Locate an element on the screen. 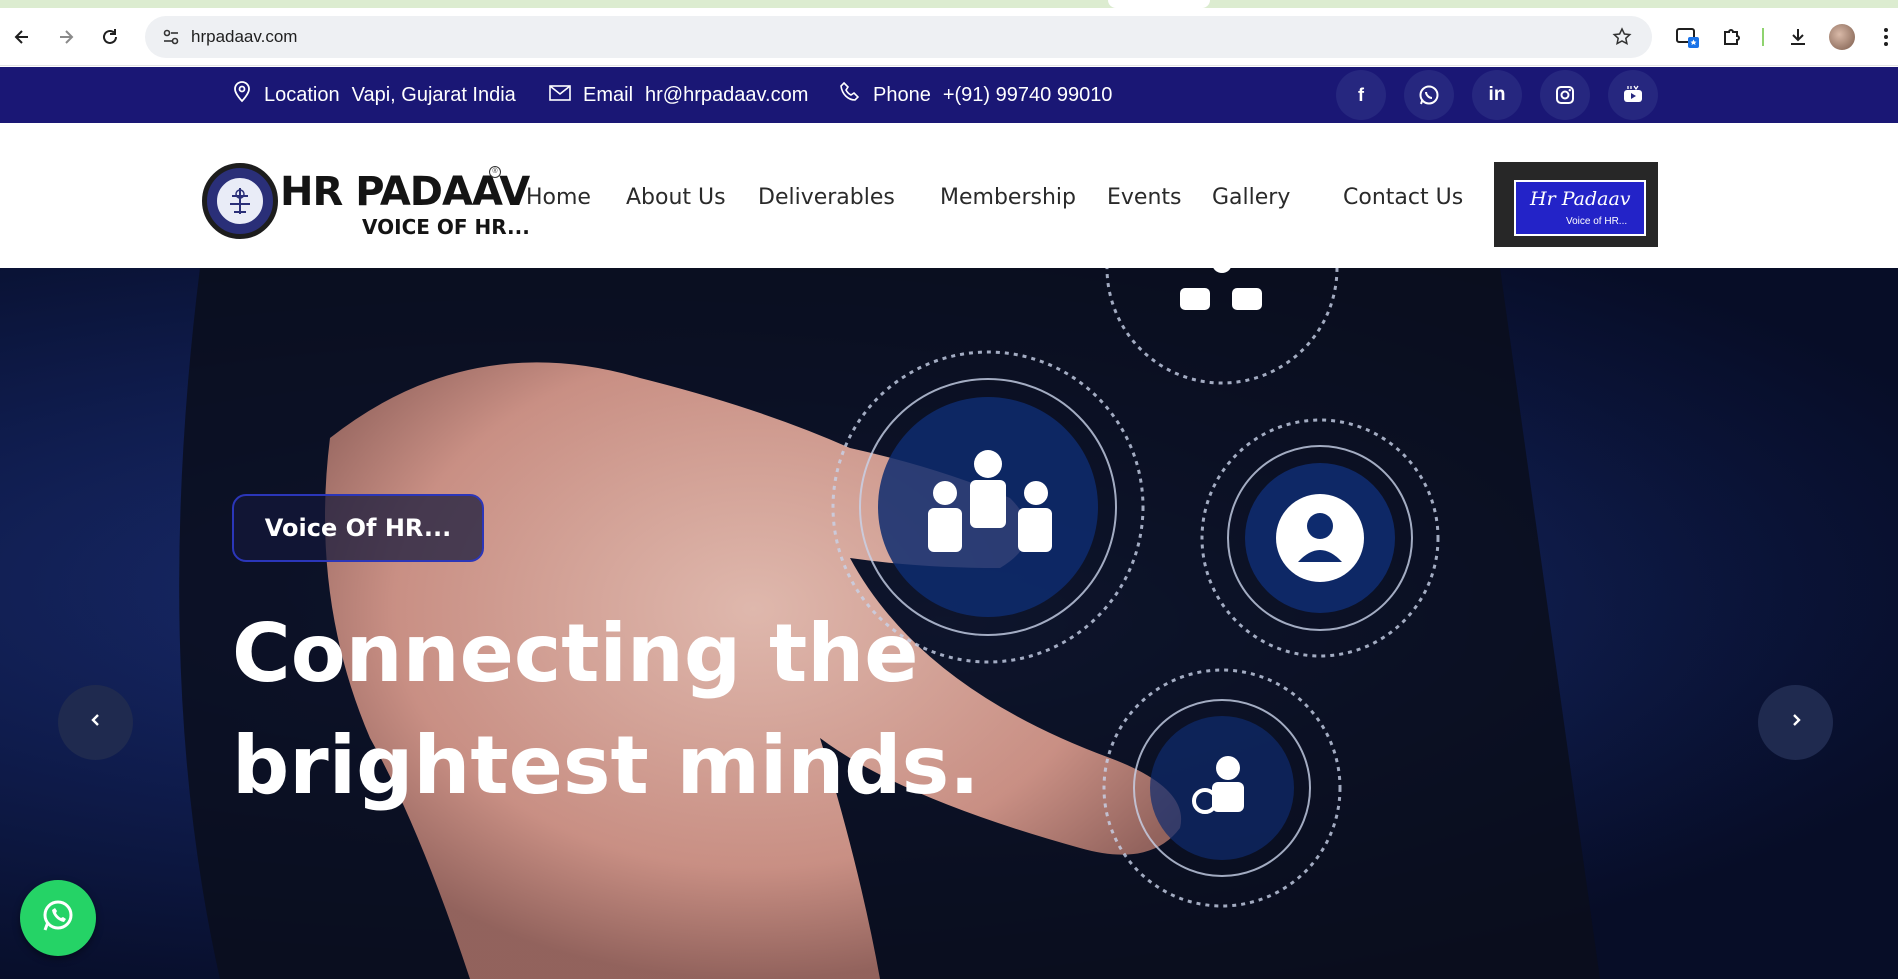  nav-about-us: About Us is located at coordinates (676, 197).